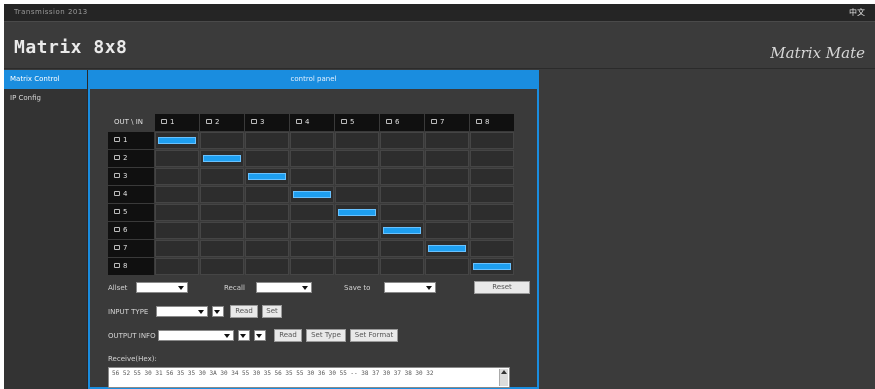 This screenshot has height=389, width=875. I want to click on matrix-corner-label: OUT \ IN, so click(129, 122).